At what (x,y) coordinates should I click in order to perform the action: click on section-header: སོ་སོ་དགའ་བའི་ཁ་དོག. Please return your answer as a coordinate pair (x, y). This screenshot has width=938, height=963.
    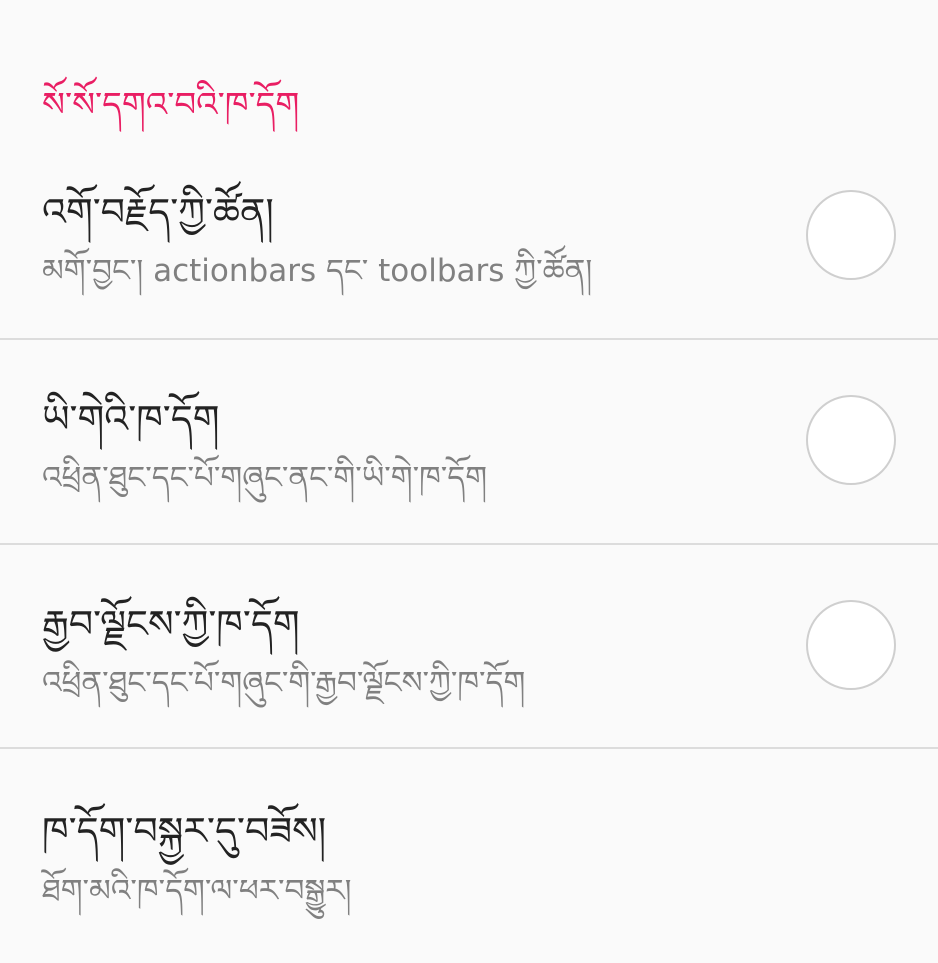
    Looking at the image, I should click on (171, 105).